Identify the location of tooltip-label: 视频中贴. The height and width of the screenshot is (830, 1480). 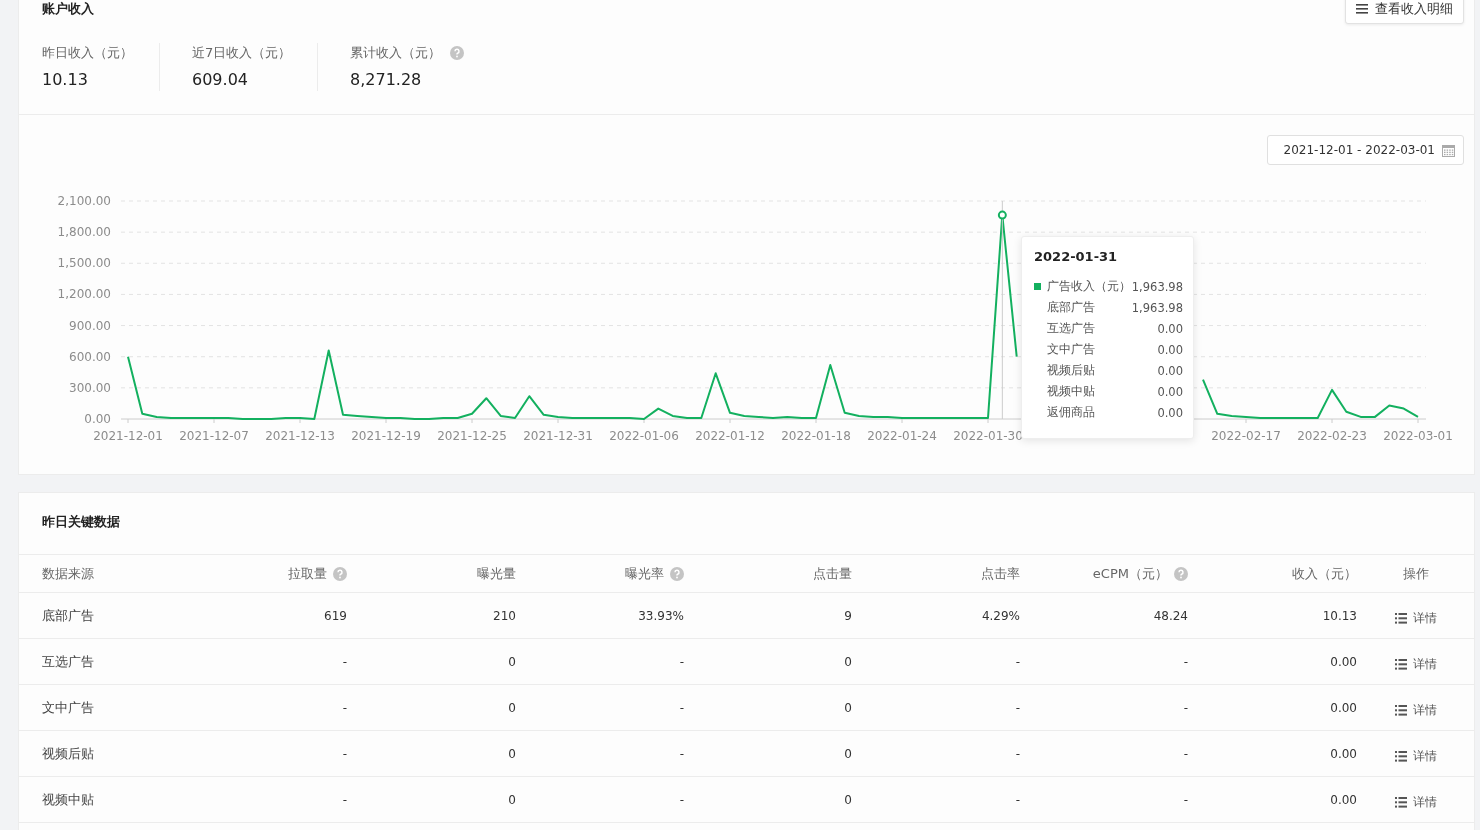
(1071, 391).